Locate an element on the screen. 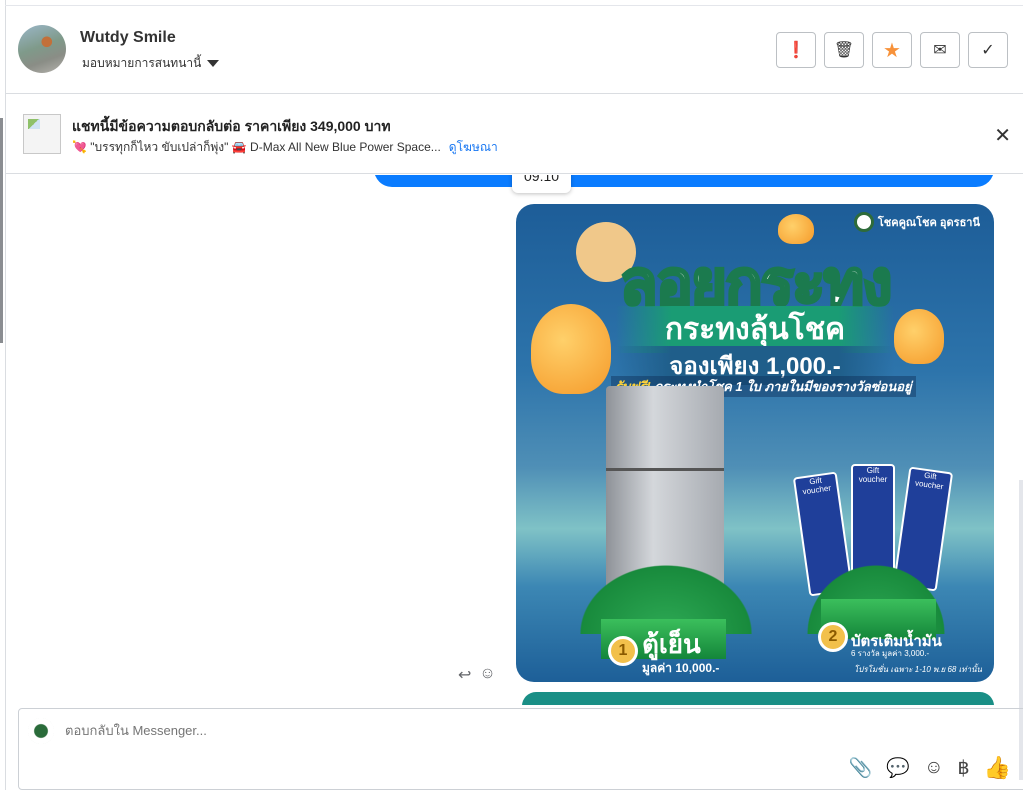 The image size is (1023, 790). close-icon: ✕ is located at coordinates (1002, 135).